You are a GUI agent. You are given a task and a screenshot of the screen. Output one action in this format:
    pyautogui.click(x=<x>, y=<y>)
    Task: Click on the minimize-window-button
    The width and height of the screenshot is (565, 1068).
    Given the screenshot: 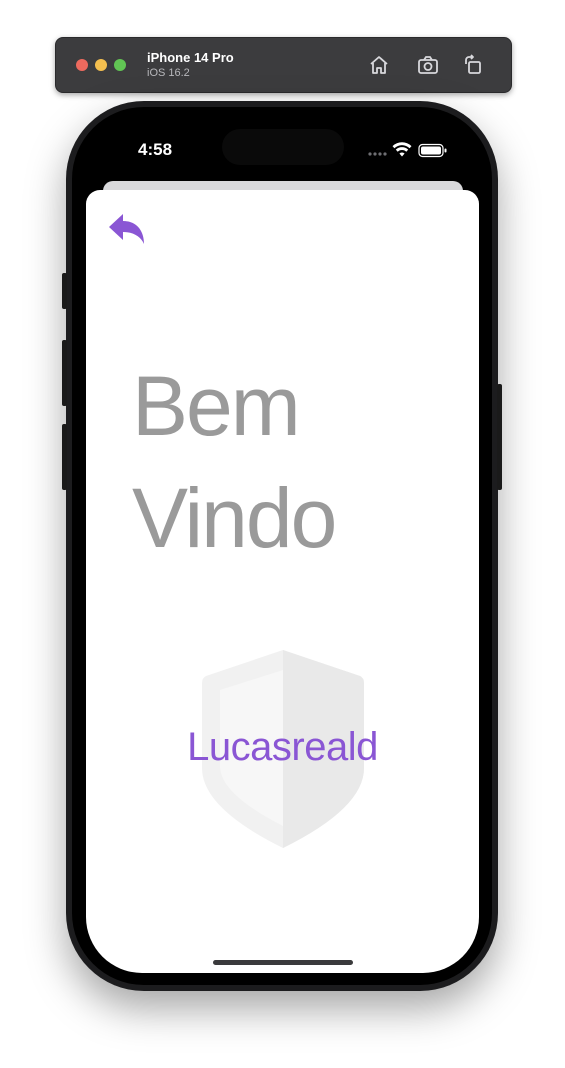 What is the action you would take?
    pyautogui.click(x=101, y=65)
    